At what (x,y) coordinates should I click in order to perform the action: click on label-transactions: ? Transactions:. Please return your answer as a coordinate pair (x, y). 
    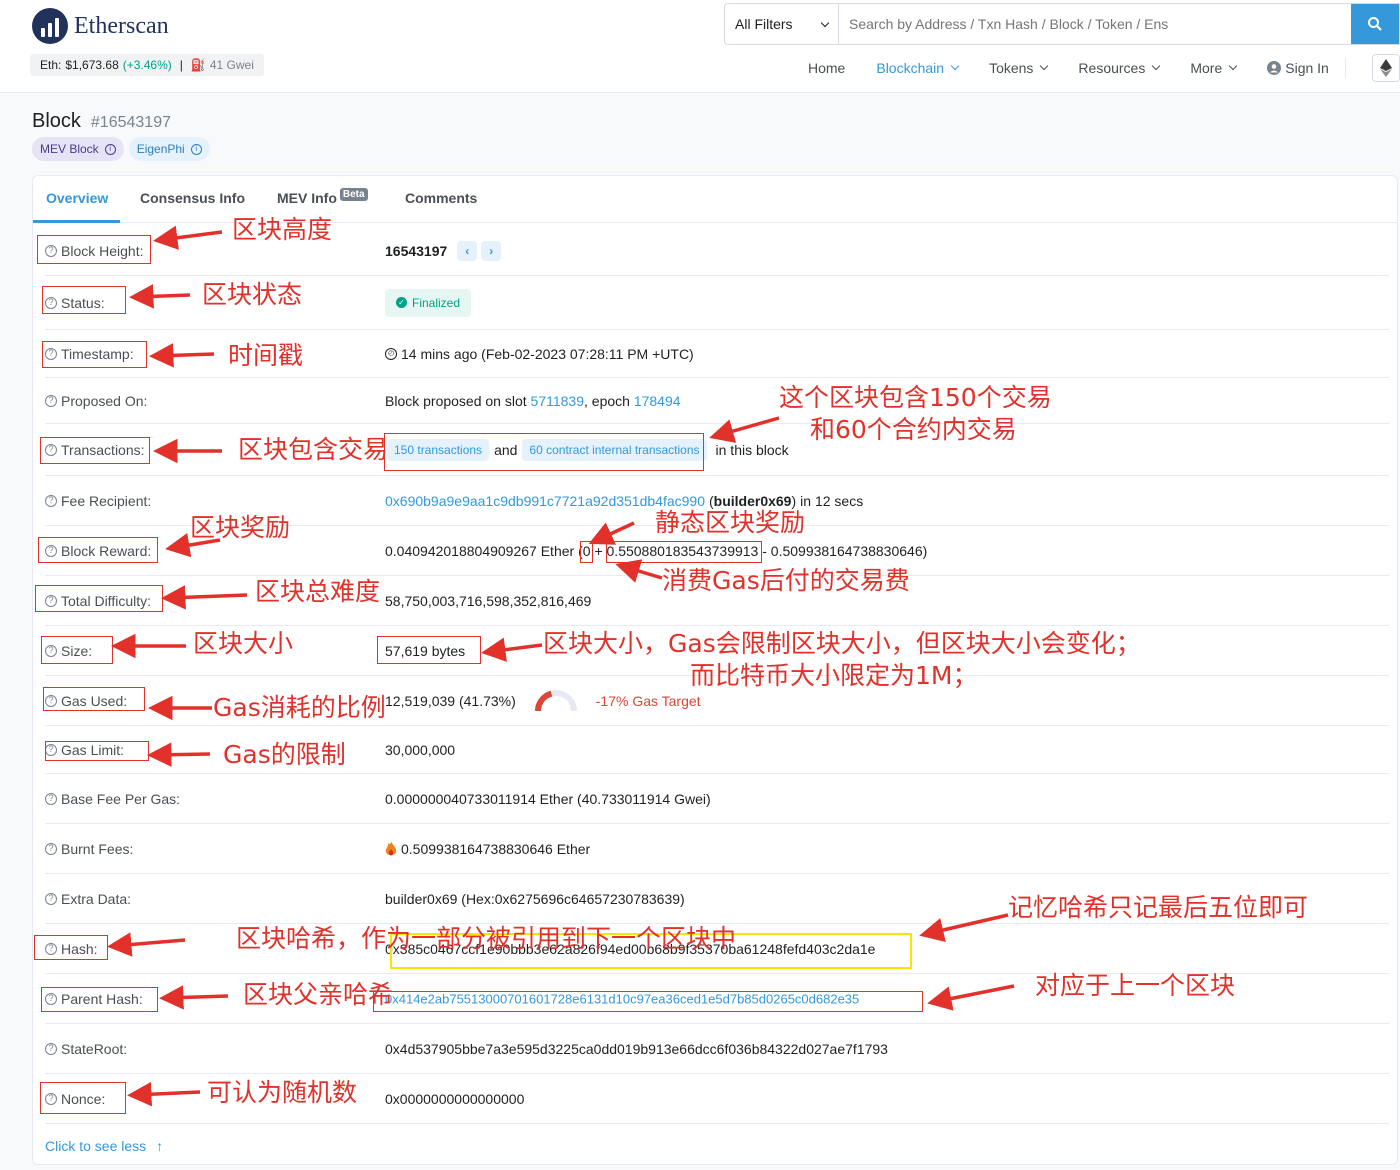
    Looking at the image, I should click on (95, 450).